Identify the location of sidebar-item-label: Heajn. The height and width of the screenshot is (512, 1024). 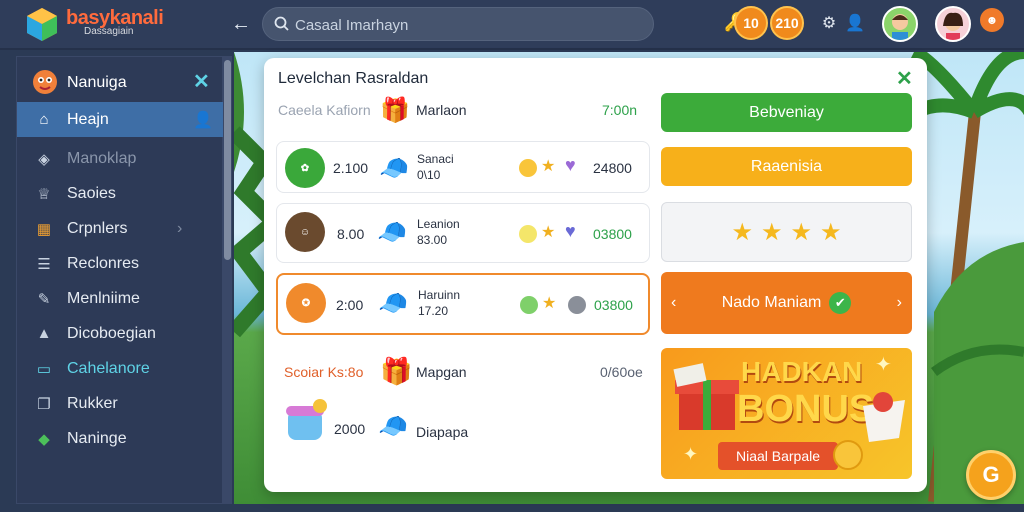
(88, 119).